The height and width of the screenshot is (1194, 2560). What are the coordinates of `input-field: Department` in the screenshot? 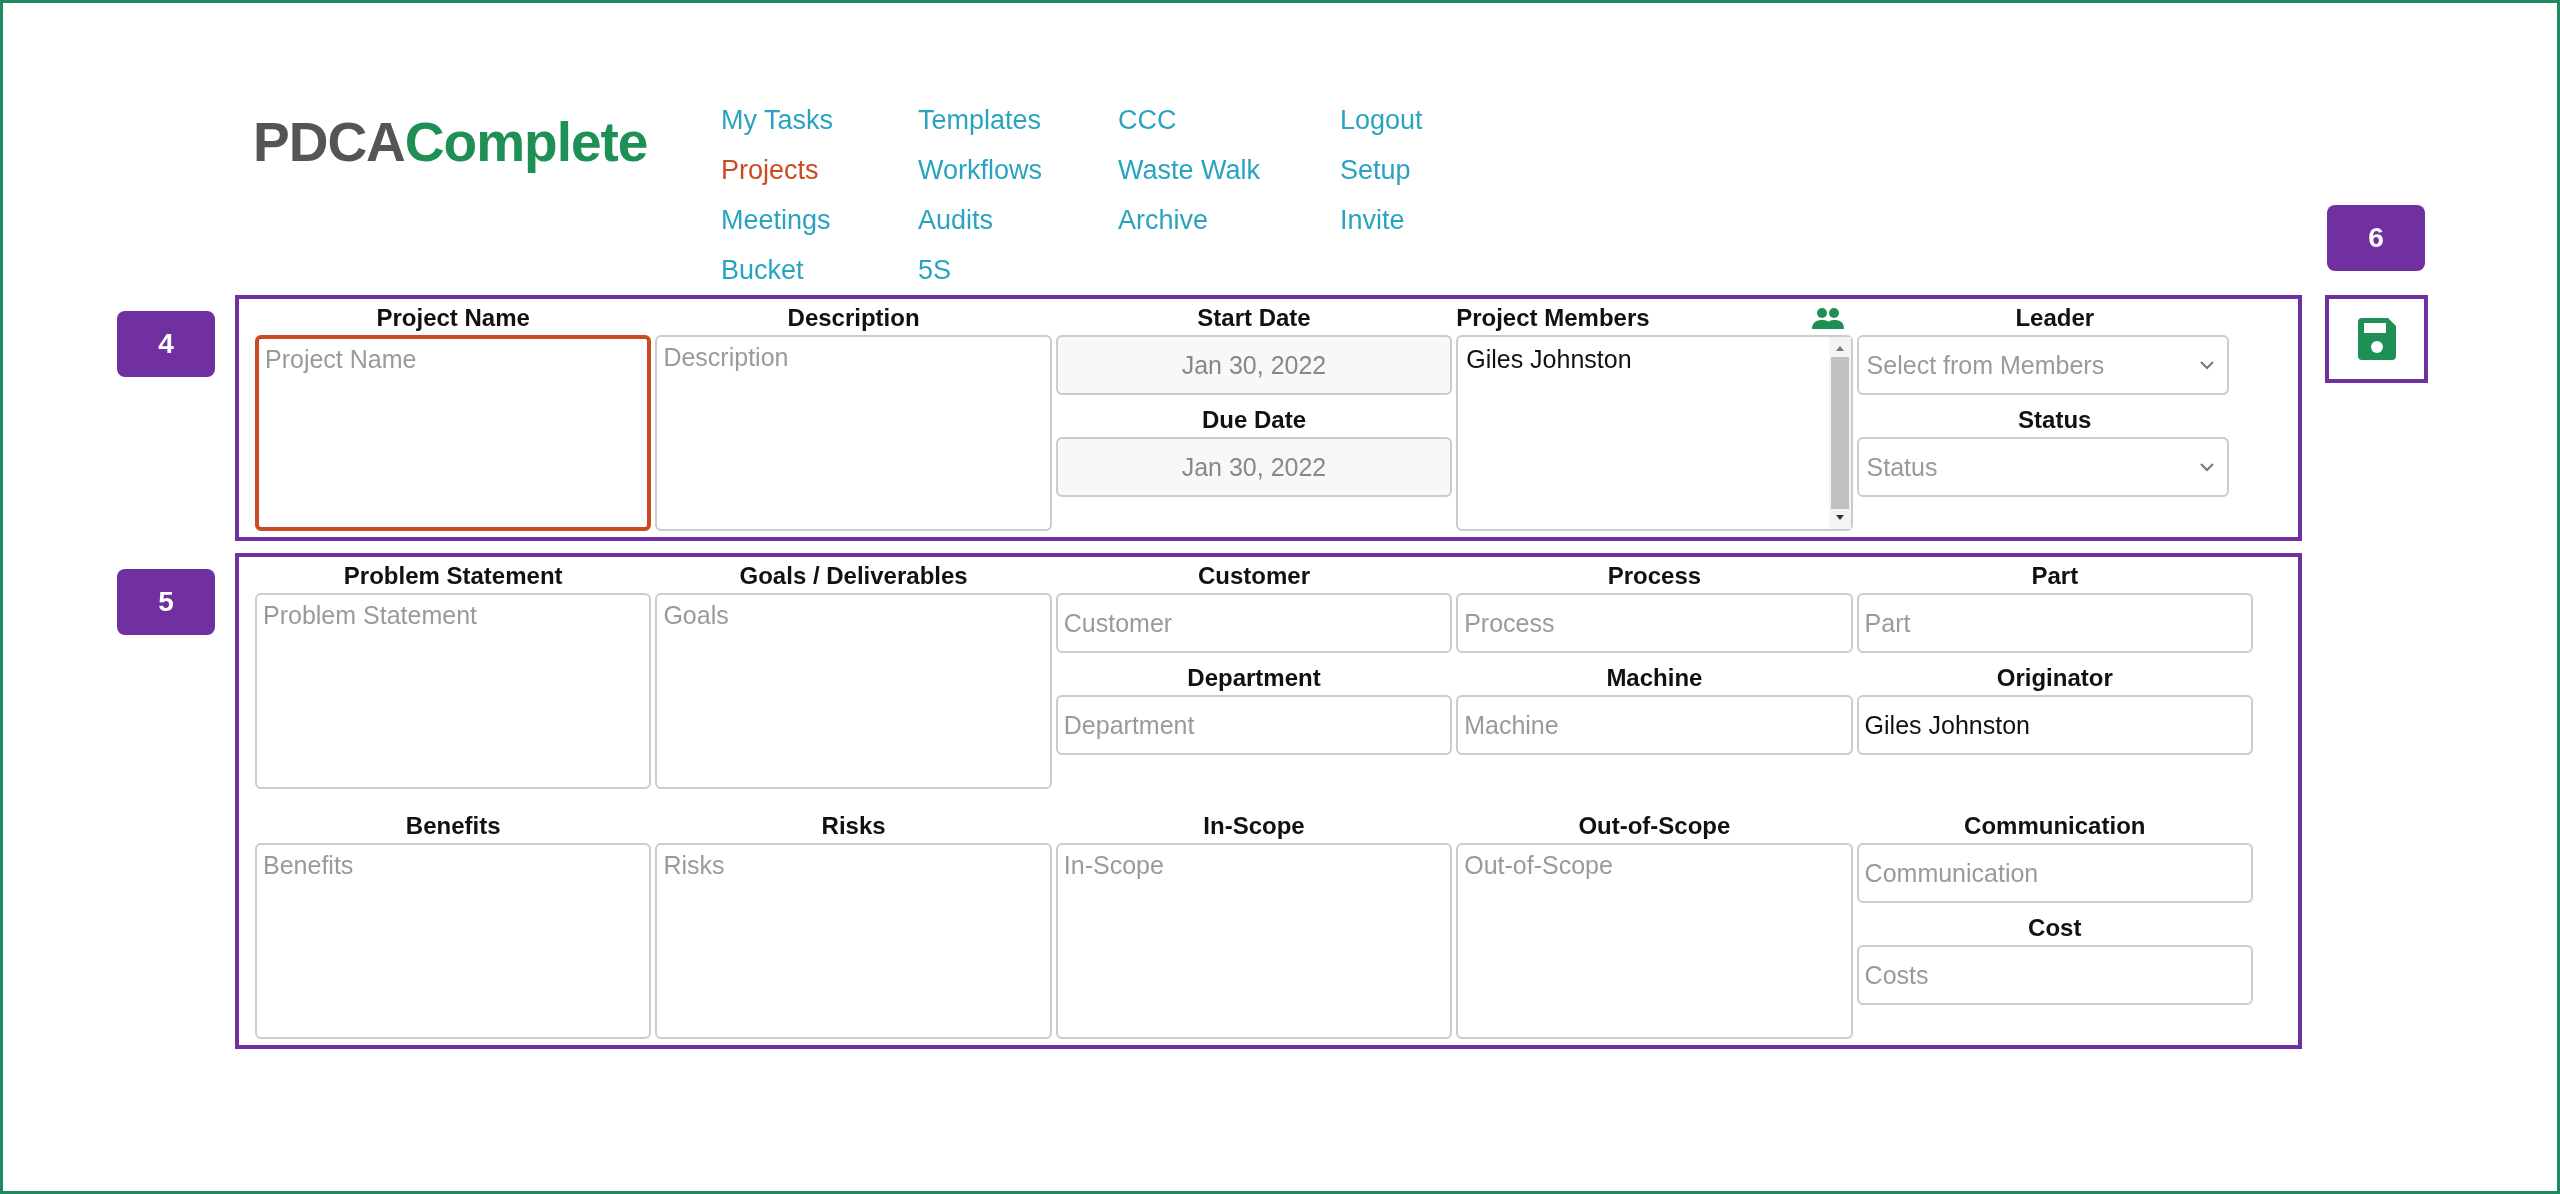 It's located at (1254, 725).